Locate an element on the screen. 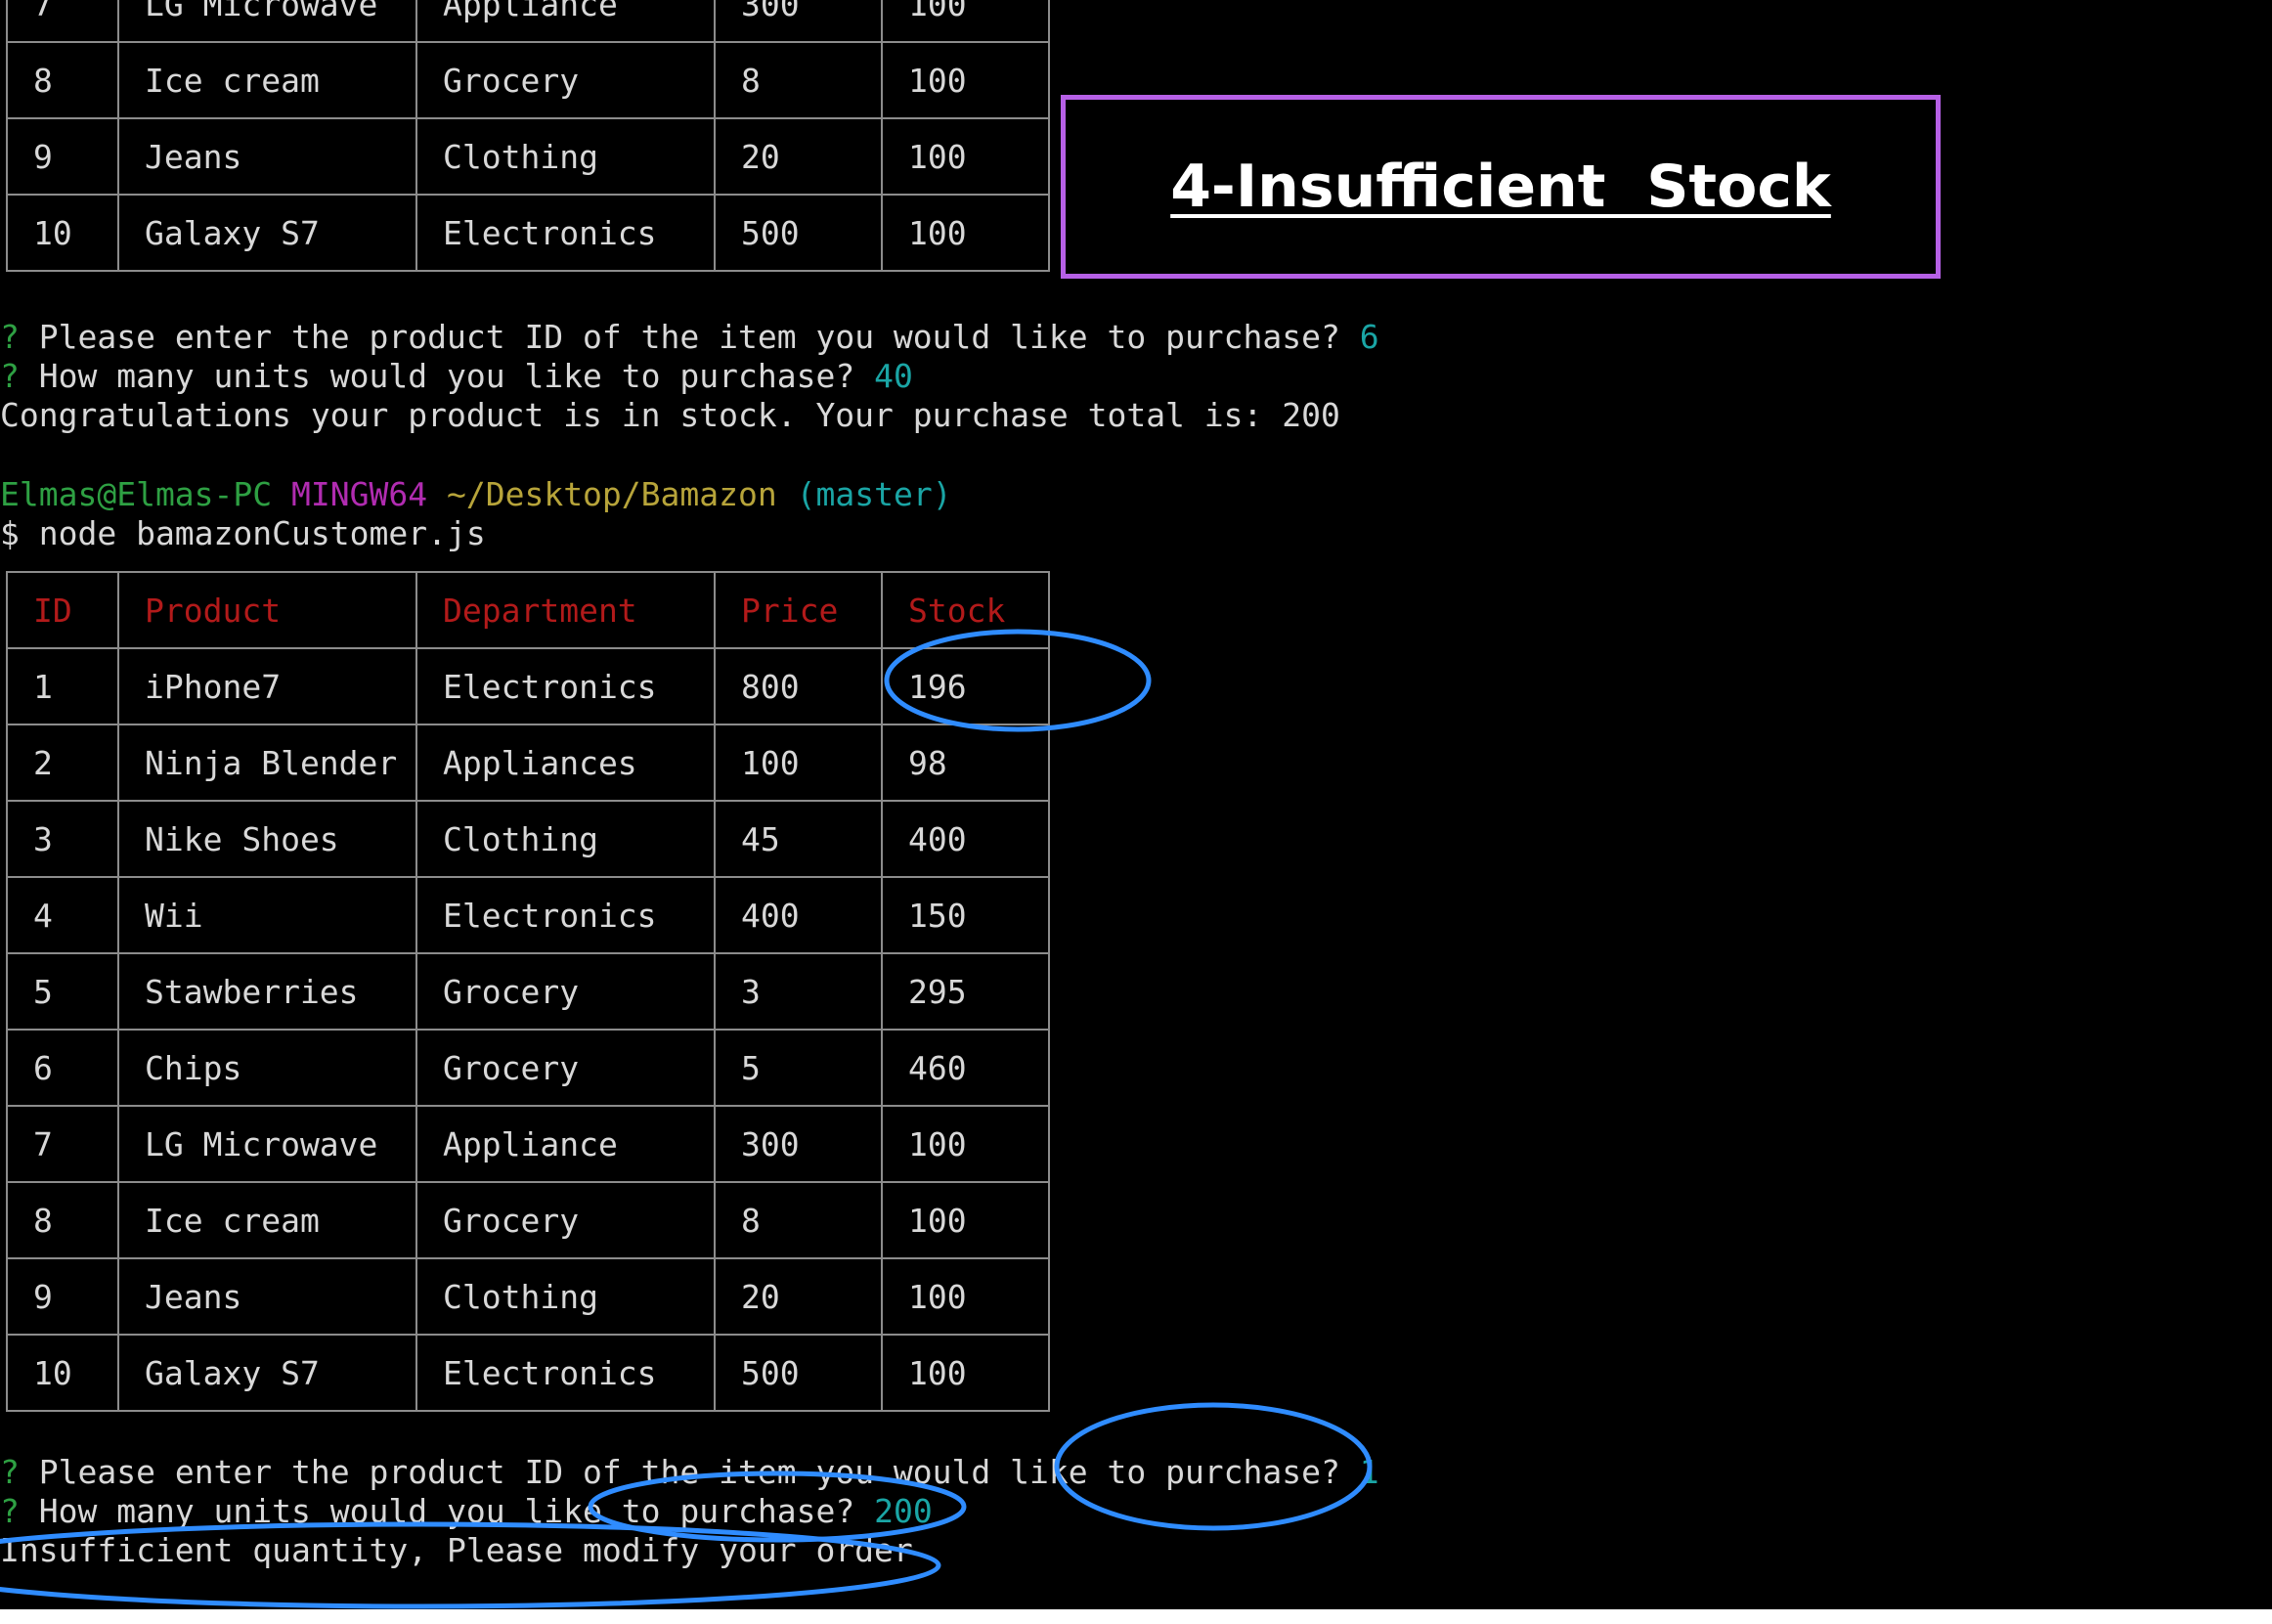  table-row: 5 Stawberries Grocery 3 295 is located at coordinates (528, 991).